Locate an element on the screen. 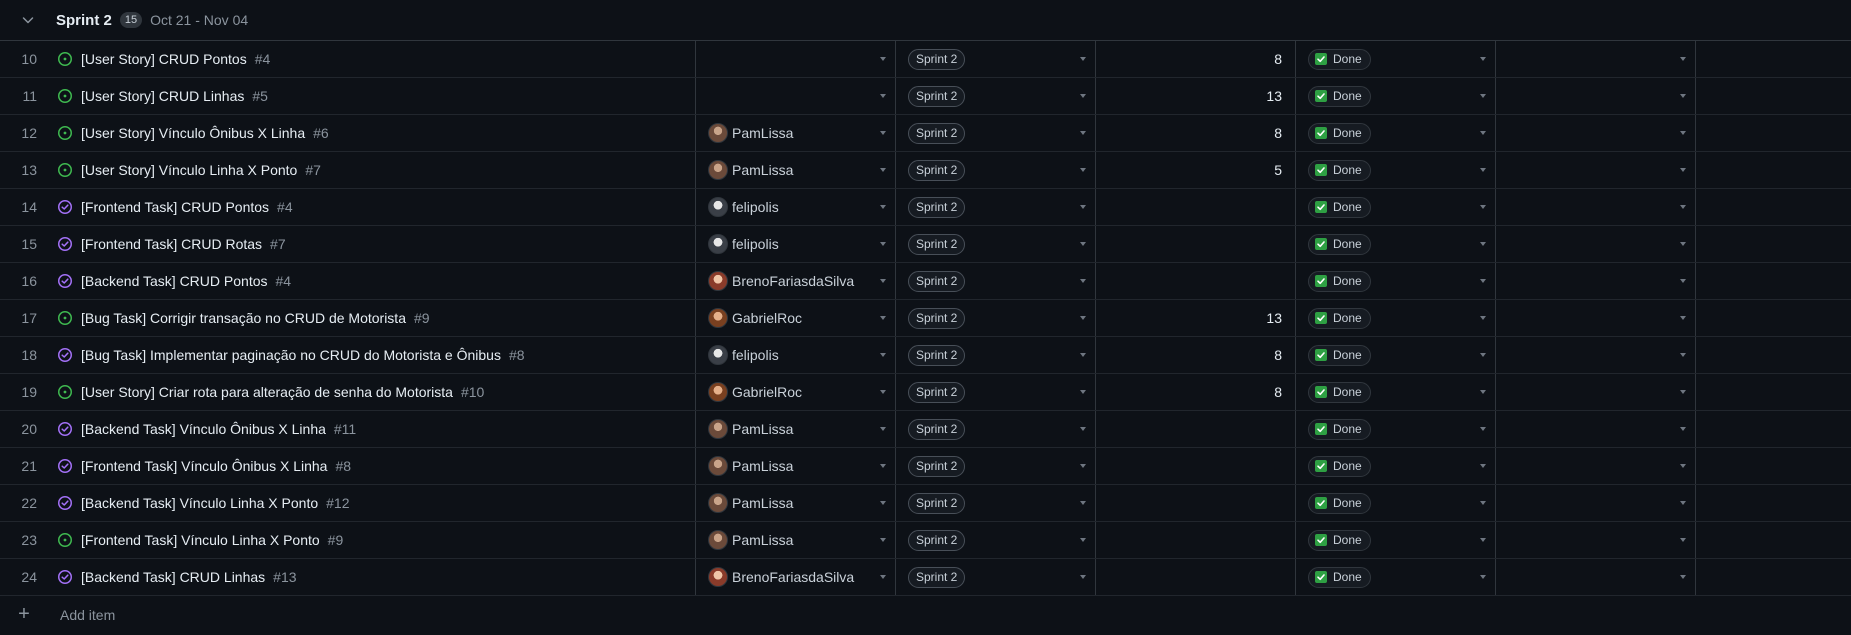 The height and width of the screenshot is (635, 1851). title-cell: [Frontend Task] CRUD Rotas #7 is located at coordinates (371, 244).